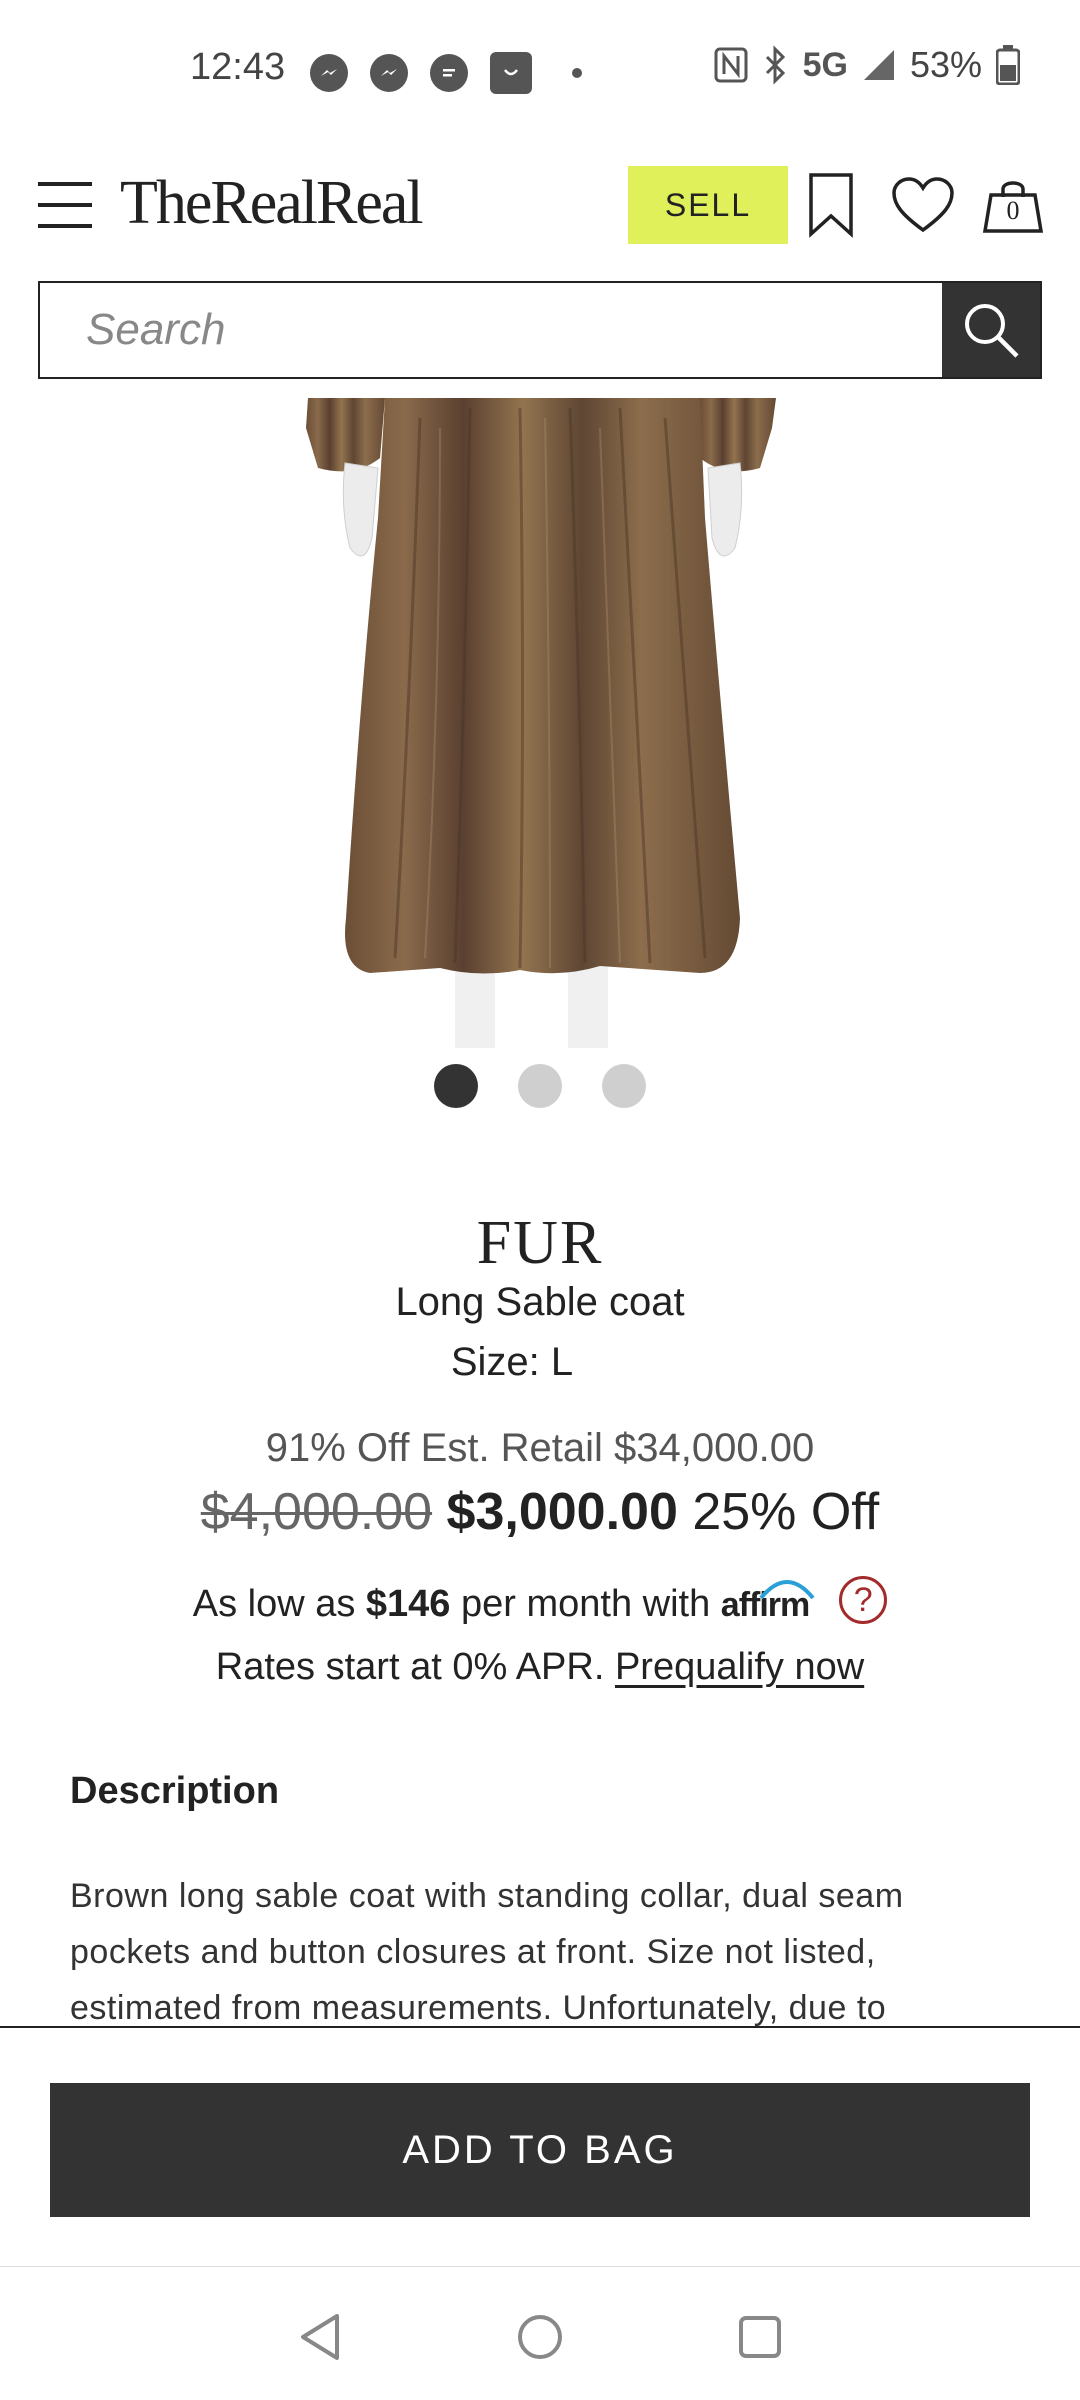  Describe the element at coordinates (491, 330) in the screenshot. I see `search-input` at that location.